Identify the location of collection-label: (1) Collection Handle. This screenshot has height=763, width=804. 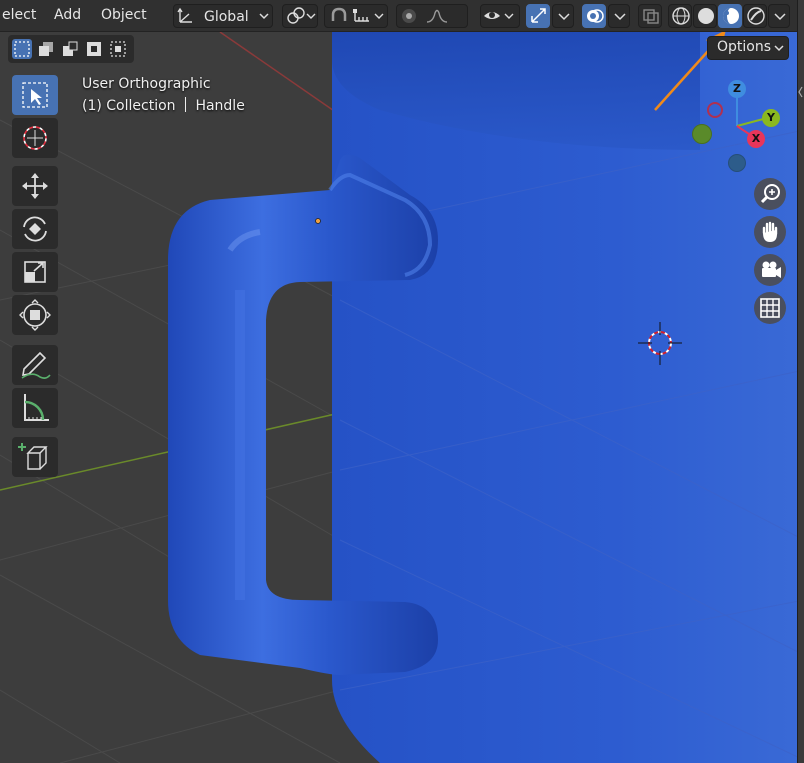
(163, 106).